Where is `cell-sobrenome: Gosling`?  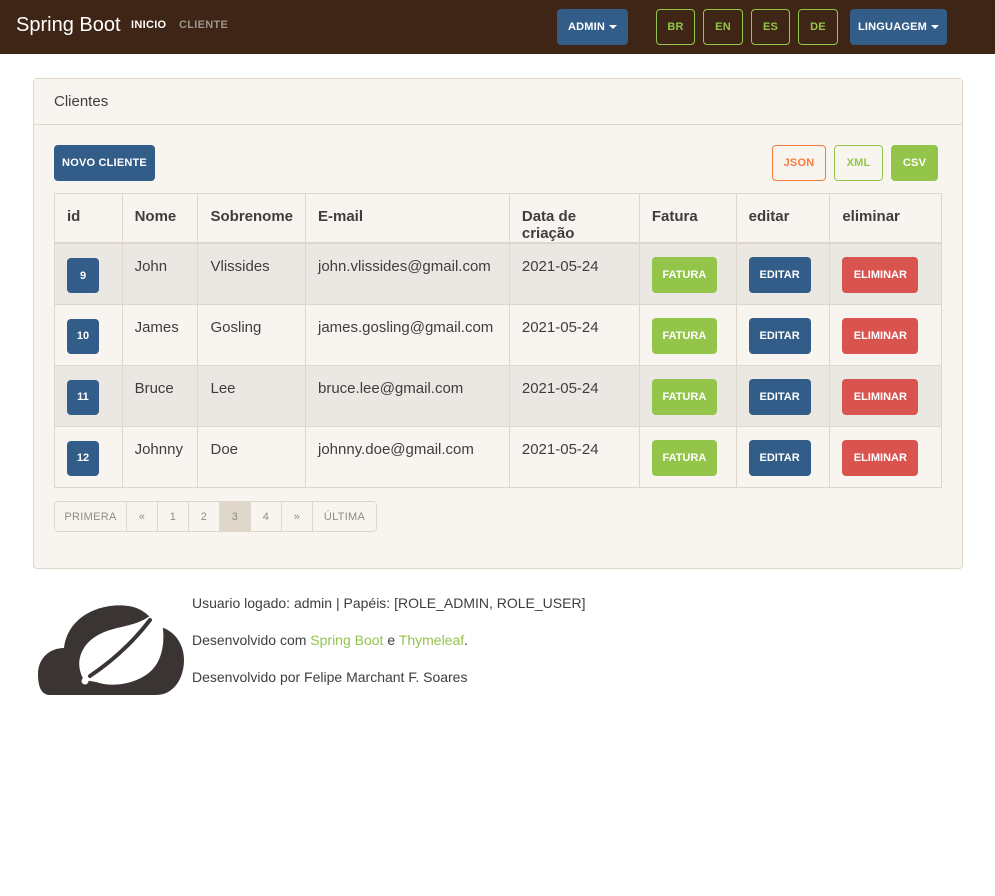 cell-sobrenome: Gosling is located at coordinates (251, 334).